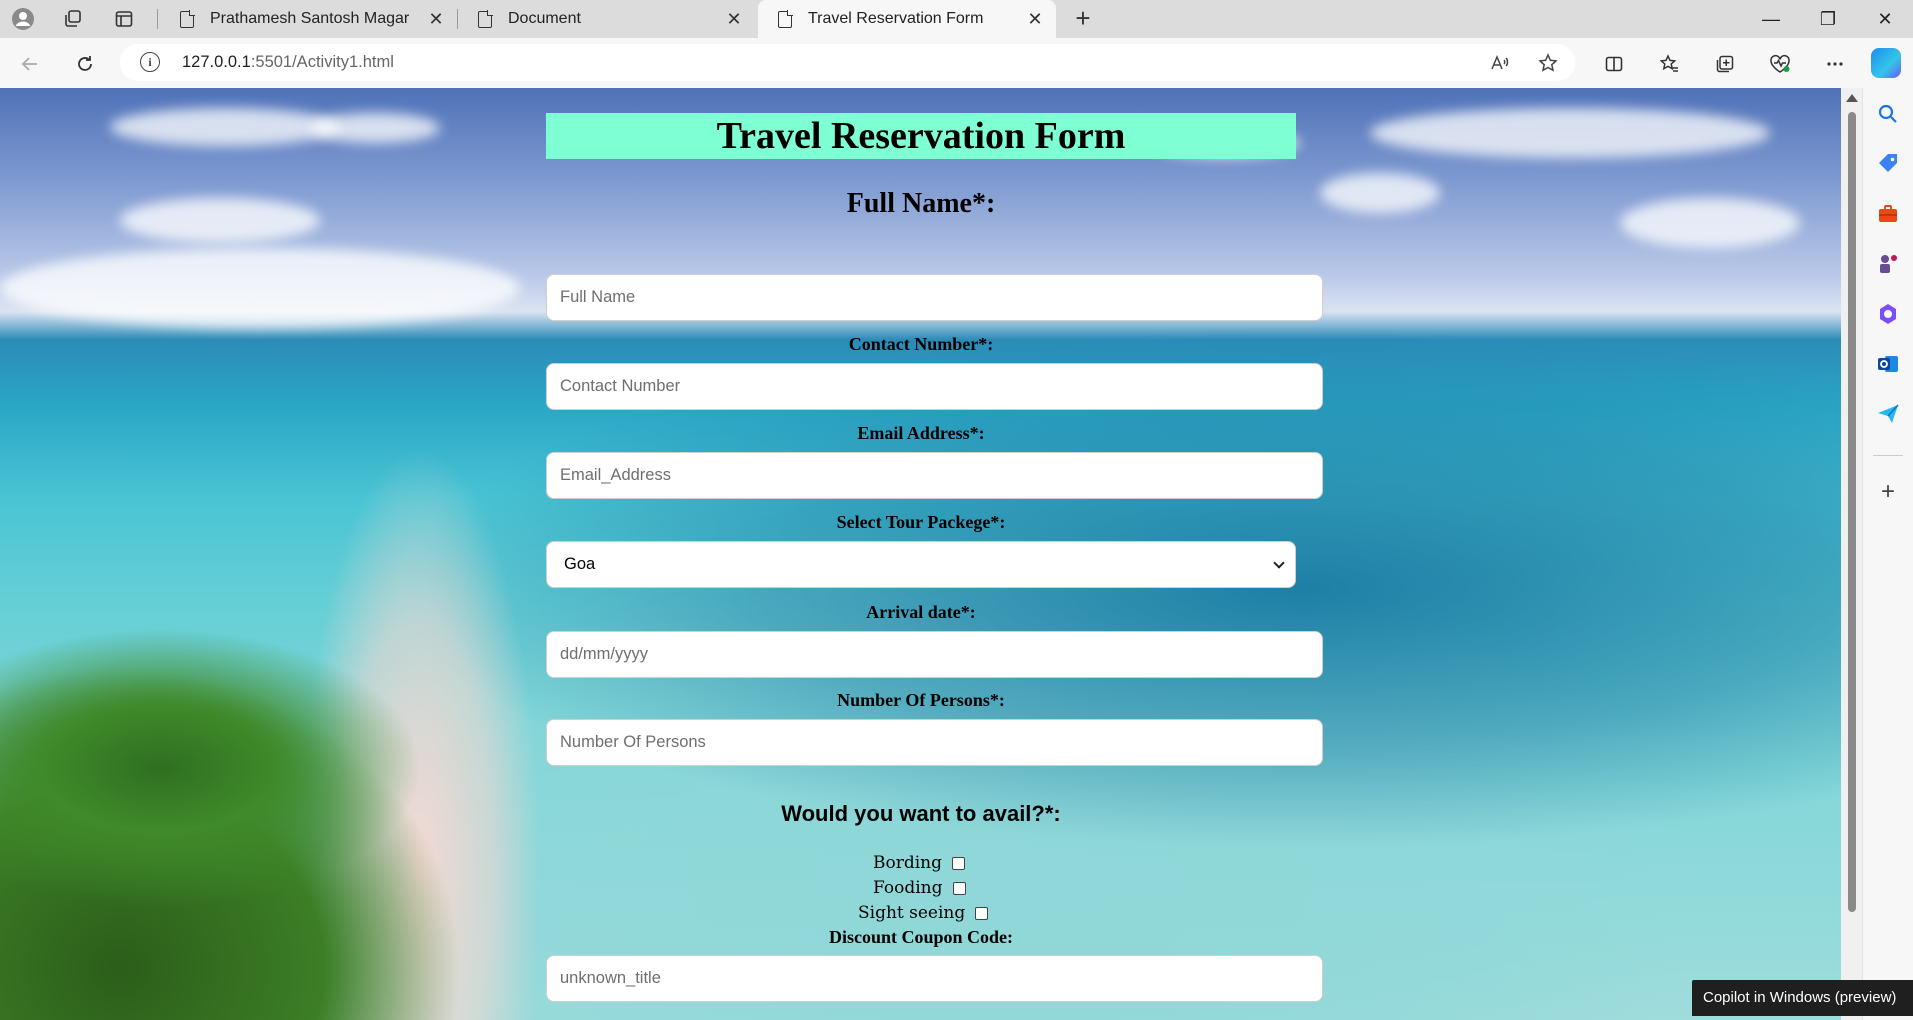 The height and width of the screenshot is (1020, 1913). I want to click on avail-heading: Would you want to avail?*:, so click(921, 813).